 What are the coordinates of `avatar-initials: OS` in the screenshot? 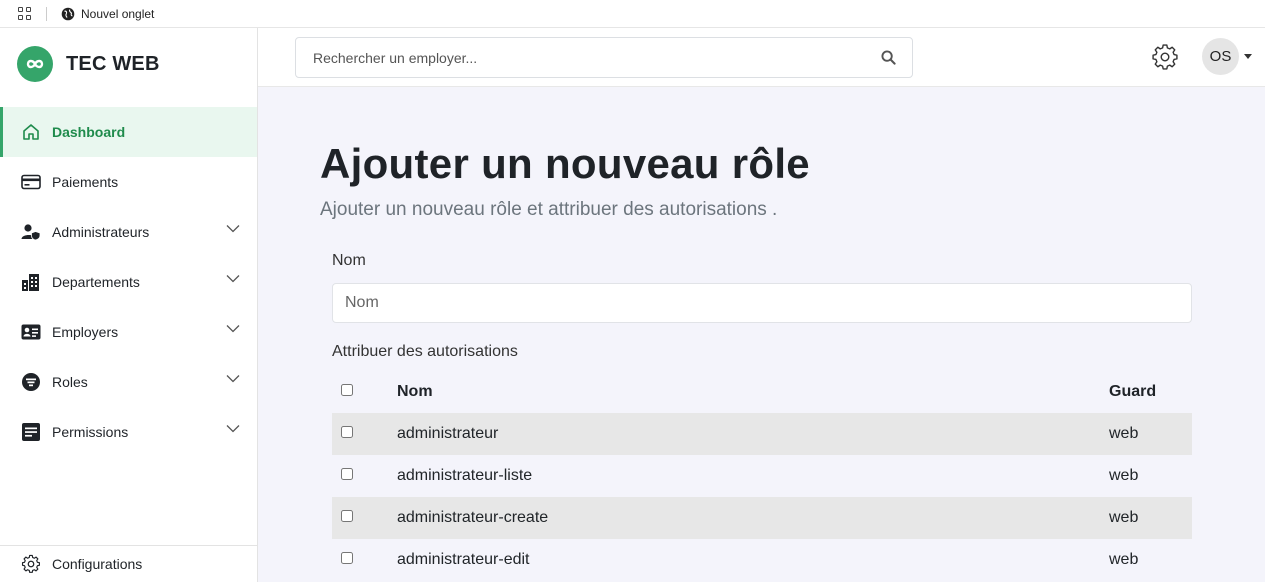 It's located at (1220, 56).